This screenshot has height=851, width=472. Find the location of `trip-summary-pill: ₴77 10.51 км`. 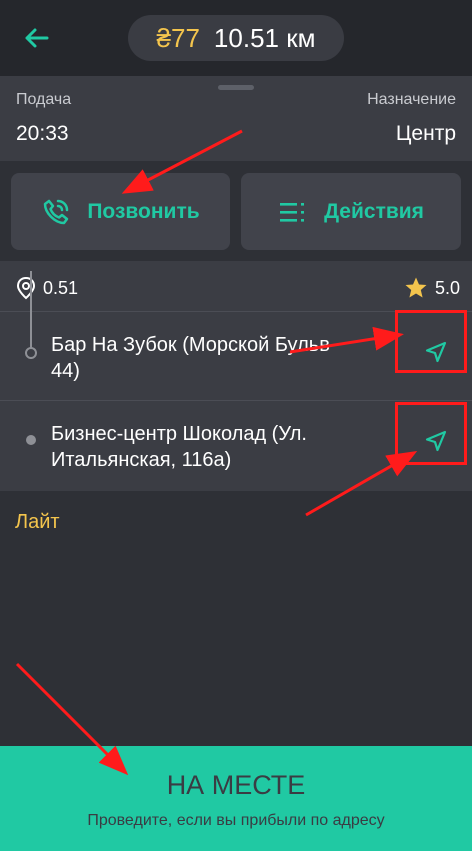

trip-summary-pill: ₴77 10.51 км is located at coordinates (236, 38).